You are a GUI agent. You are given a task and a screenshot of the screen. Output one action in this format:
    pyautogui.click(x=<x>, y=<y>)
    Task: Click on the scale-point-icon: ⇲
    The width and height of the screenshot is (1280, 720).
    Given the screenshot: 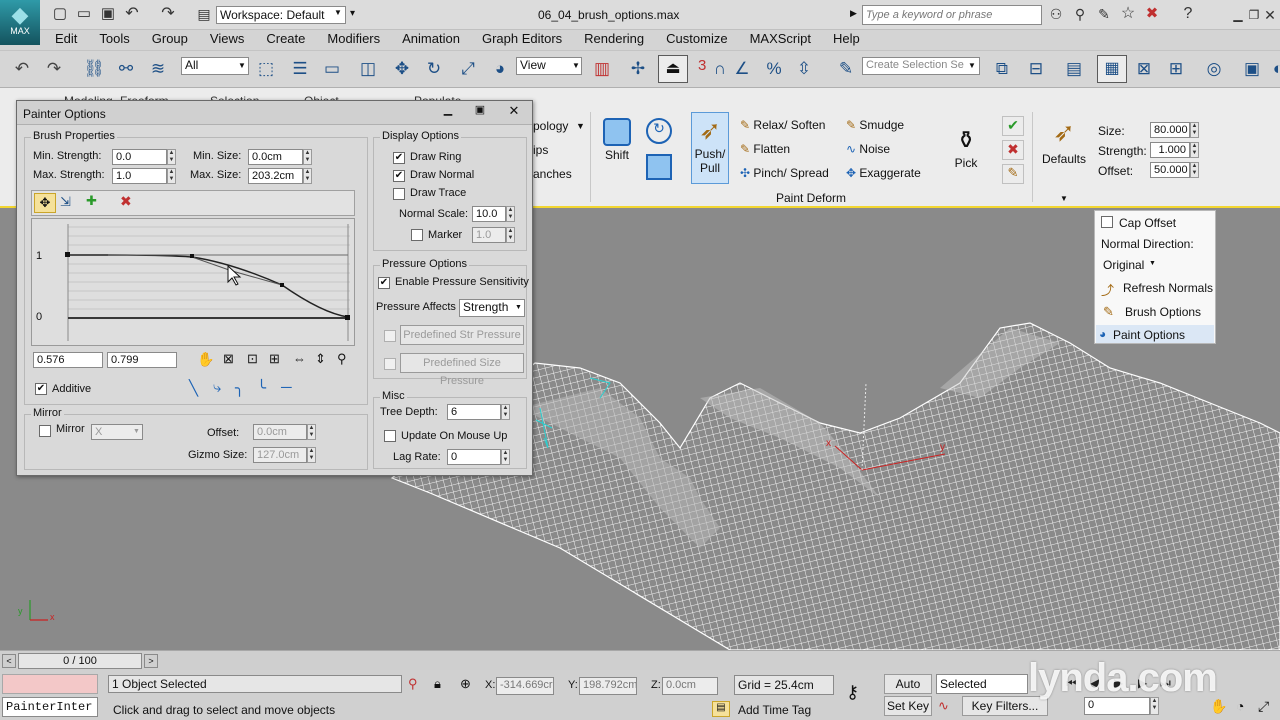 What is the action you would take?
    pyautogui.click(x=65, y=202)
    